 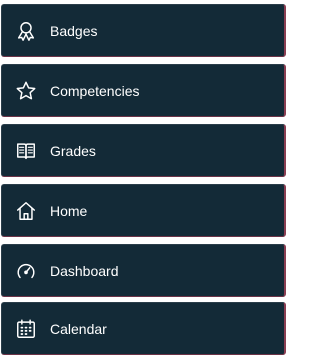 What do you see at coordinates (26, 329) in the screenshot?
I see `calendar-icon` at bounding box center [26, 329].